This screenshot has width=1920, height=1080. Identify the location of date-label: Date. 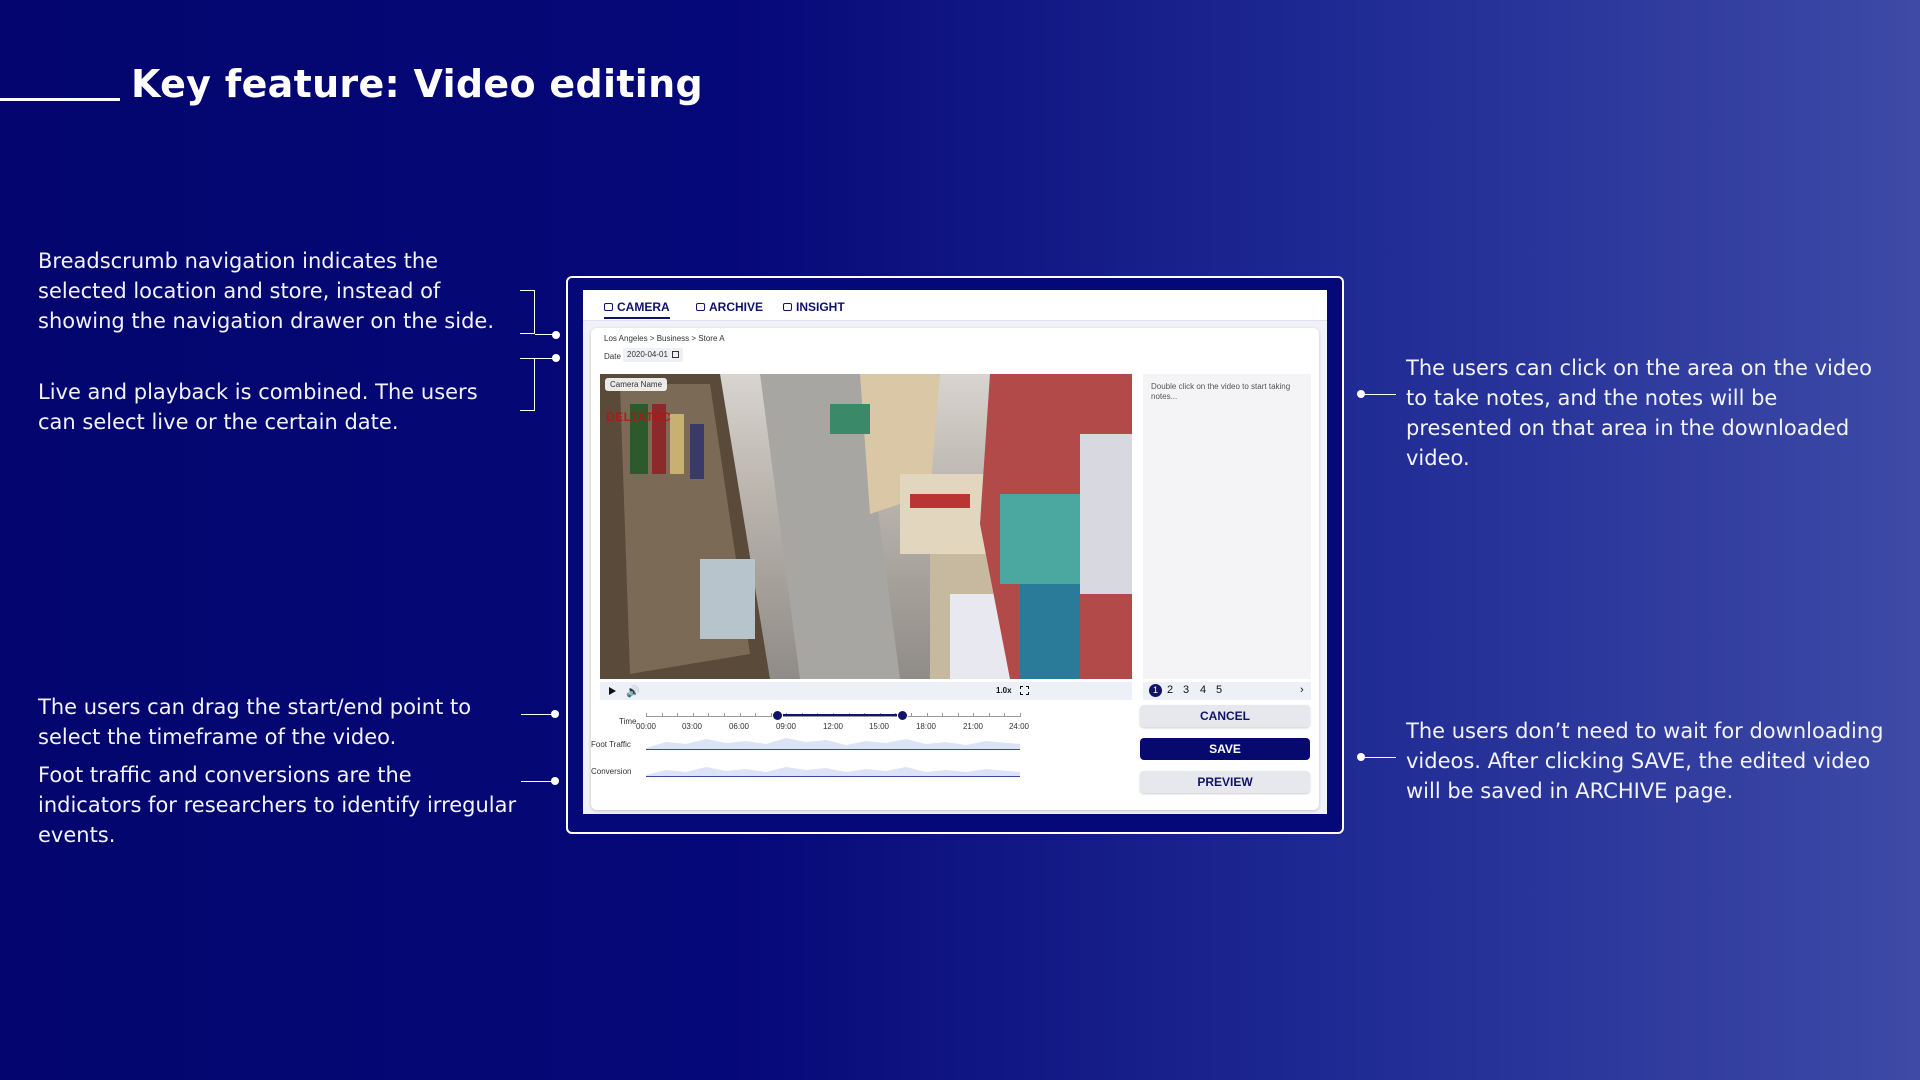
(612, 356).